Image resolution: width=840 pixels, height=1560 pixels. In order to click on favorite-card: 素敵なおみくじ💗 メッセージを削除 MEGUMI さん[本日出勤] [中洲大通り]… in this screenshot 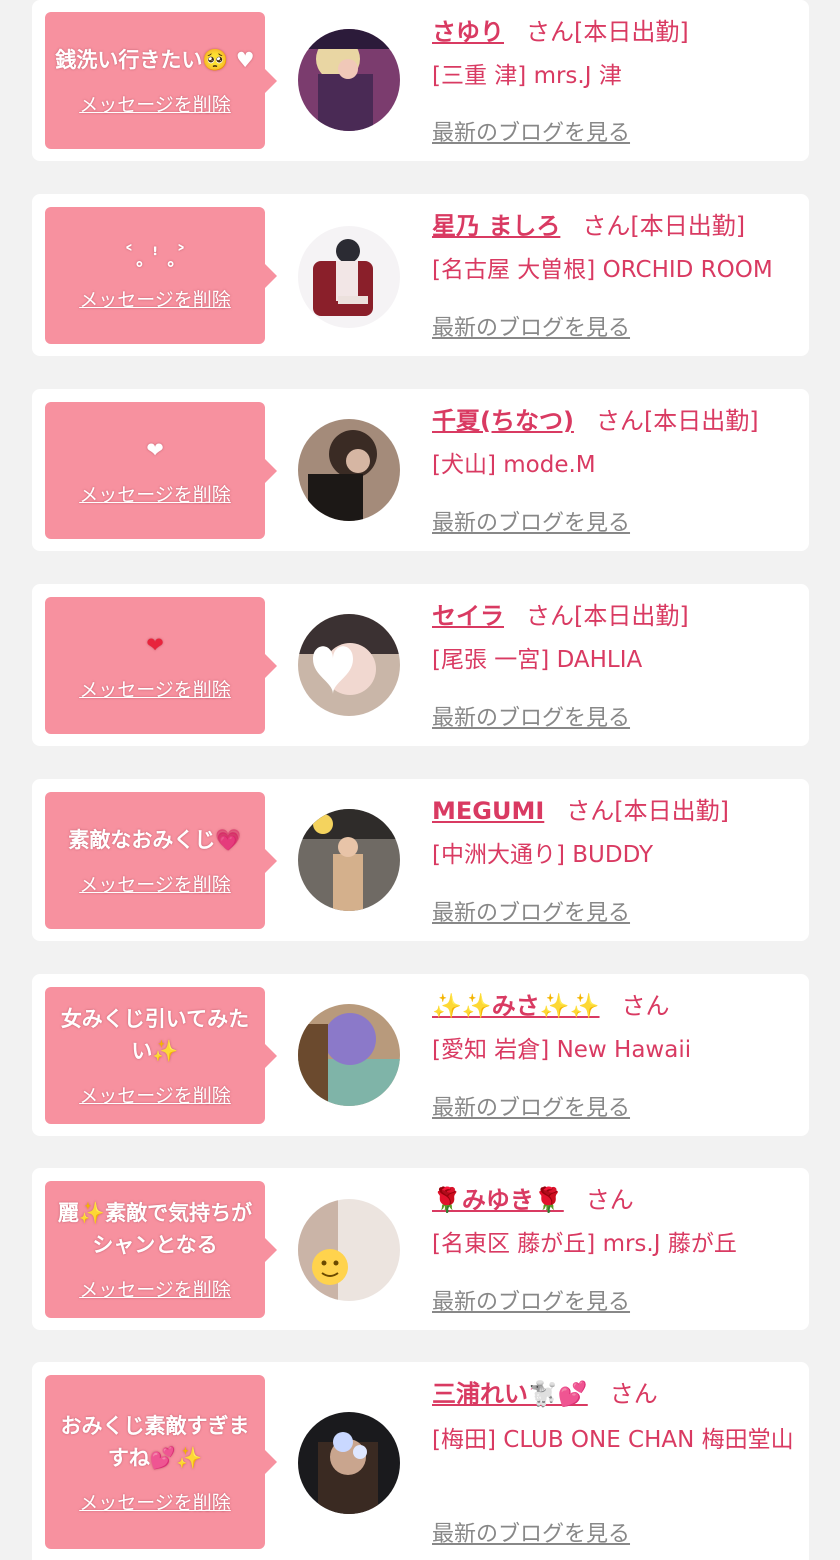, I will do `click(420, 860)`.